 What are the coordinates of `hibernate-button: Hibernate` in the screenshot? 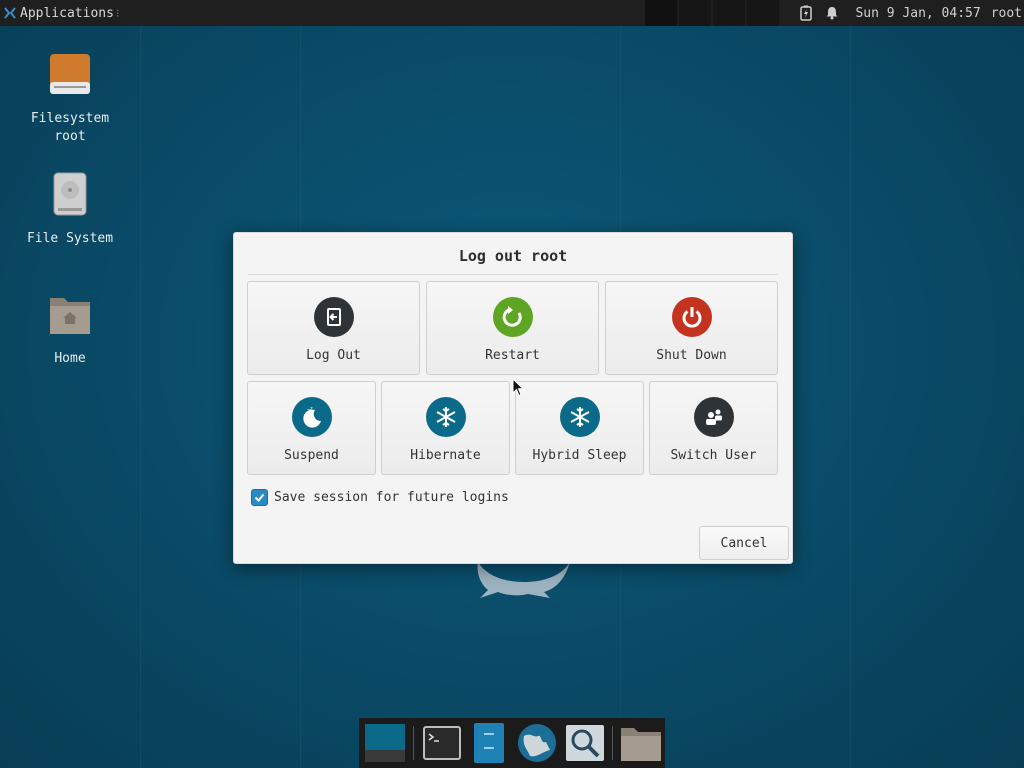 It's located at (445, 428).